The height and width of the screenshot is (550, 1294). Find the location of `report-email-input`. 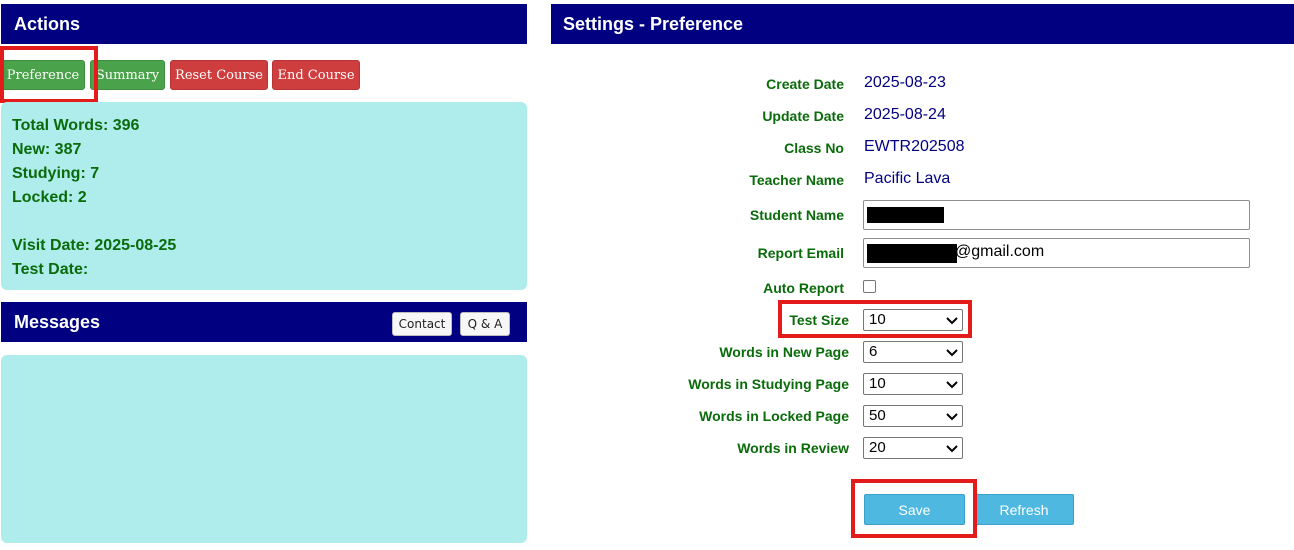

report-email-input is located at coordinates (1056, 253).